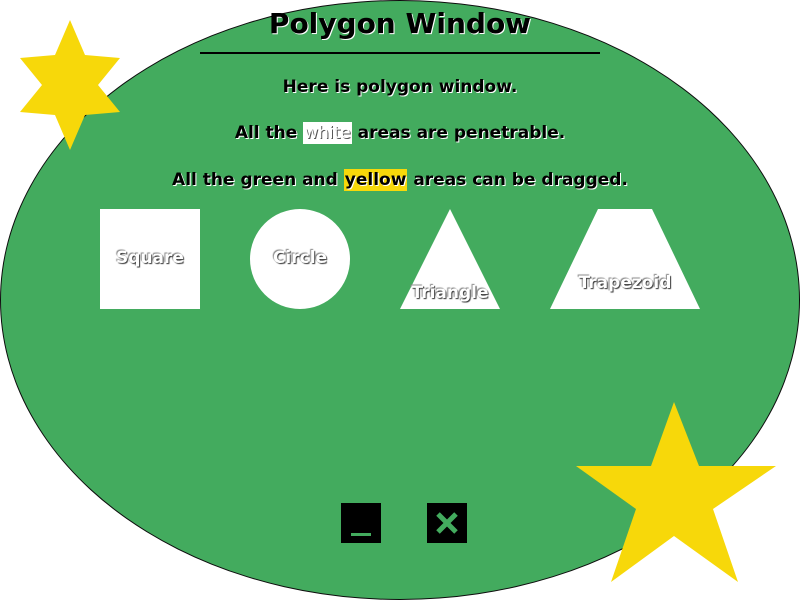  I want to click on circle-label: Circle, so click(300, 258).